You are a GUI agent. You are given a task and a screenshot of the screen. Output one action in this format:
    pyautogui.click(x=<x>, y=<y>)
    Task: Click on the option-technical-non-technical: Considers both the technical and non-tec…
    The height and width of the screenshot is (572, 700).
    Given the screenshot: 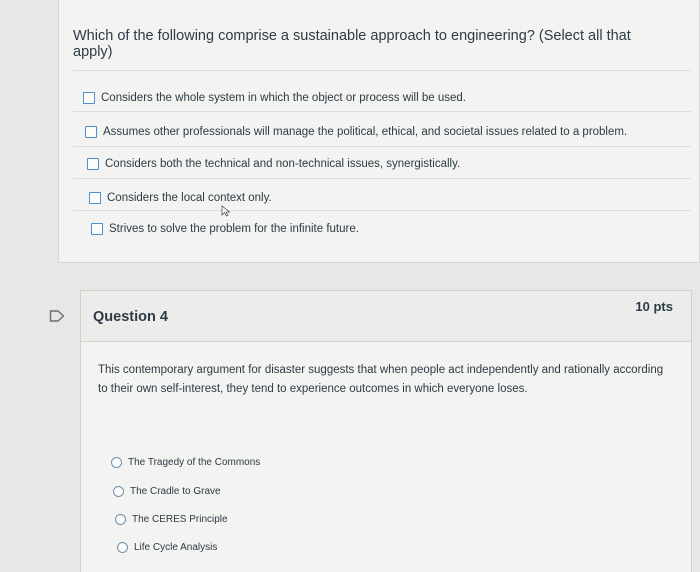 What is the action you would take?
    pyautogui.click(x=273, y=164)
    